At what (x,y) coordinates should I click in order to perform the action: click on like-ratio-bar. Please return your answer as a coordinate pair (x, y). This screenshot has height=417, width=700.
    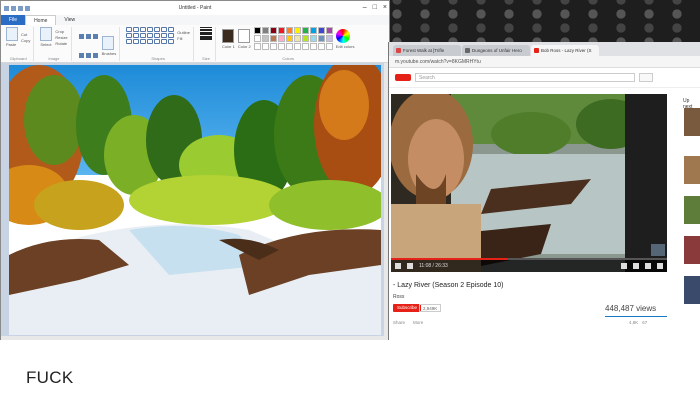
    Looking at the image, I should click on (636, 316).